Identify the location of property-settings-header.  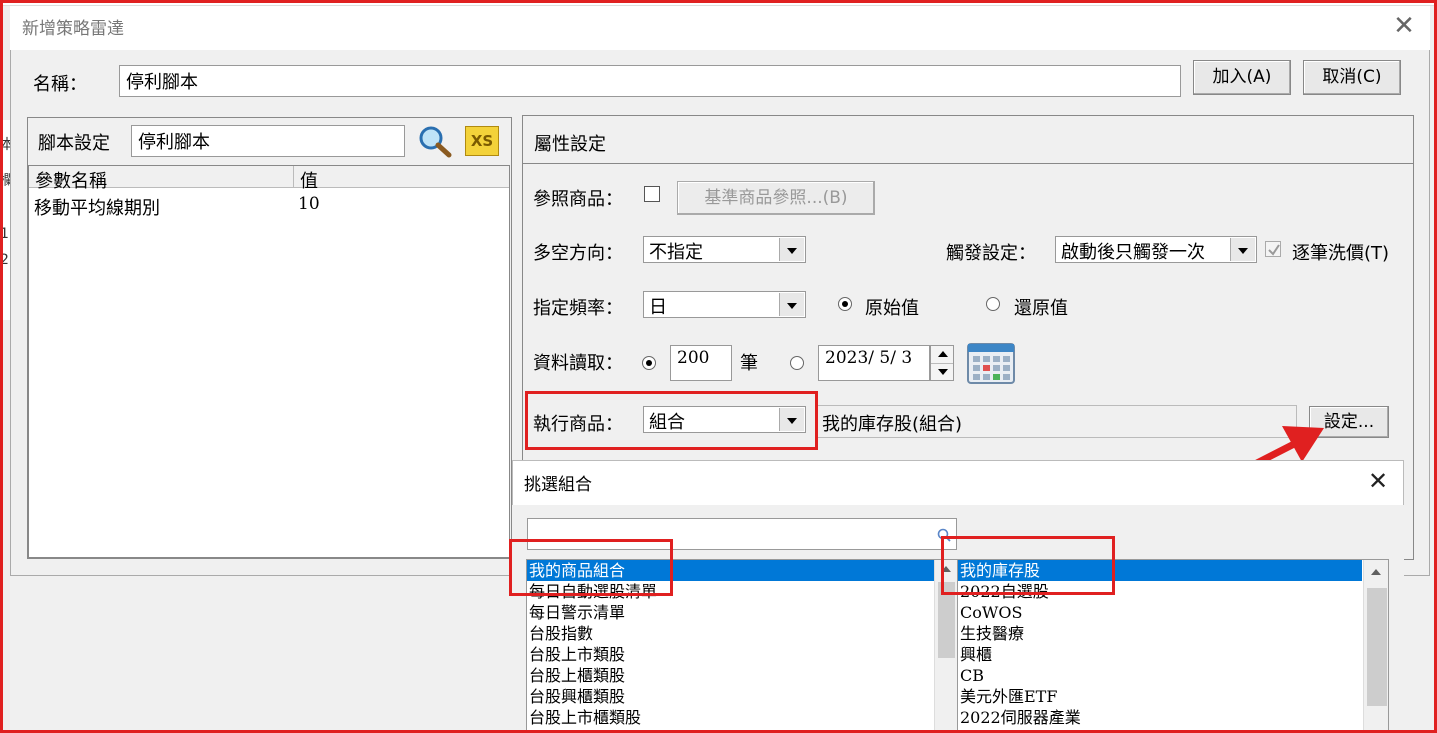
(968, 140).